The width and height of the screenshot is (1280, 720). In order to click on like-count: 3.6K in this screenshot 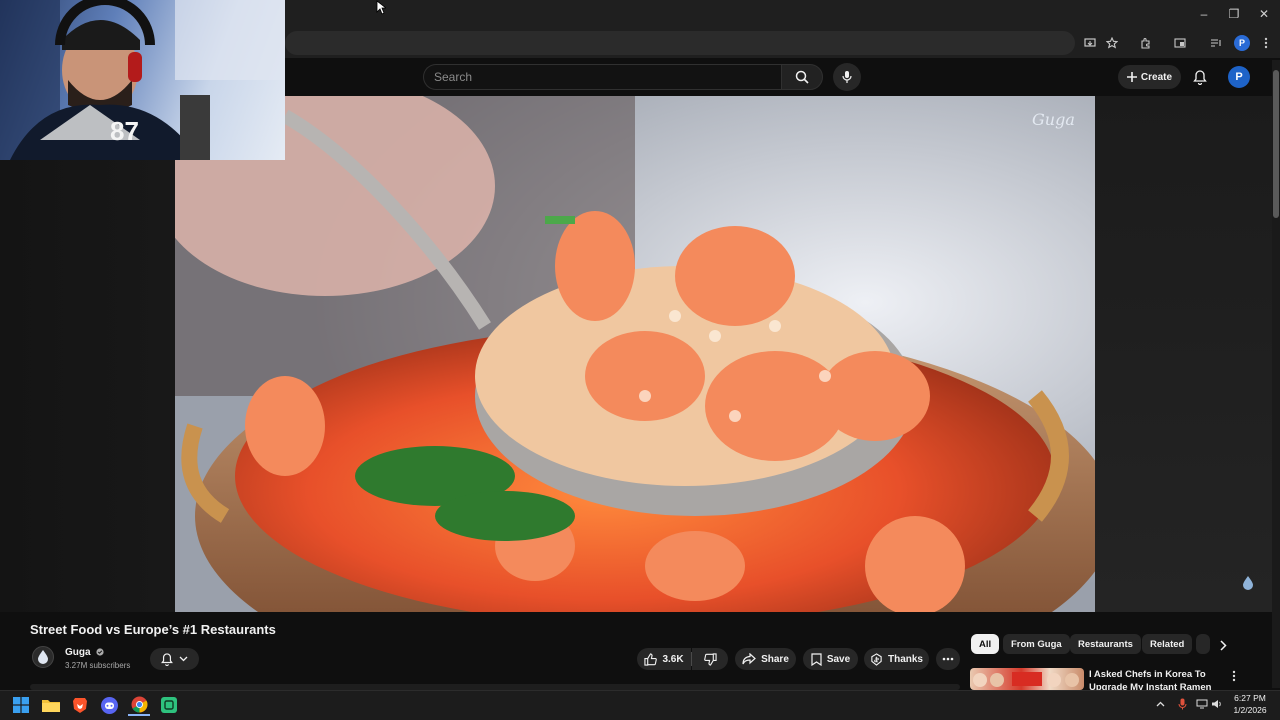, I will do `click(673, 659)`.